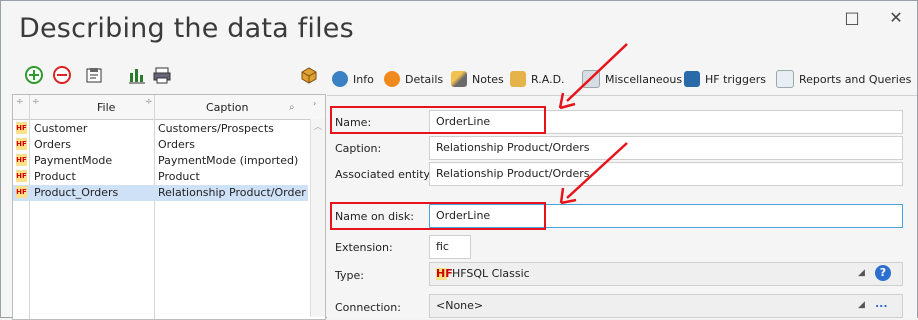 Image resolution: width=918 pixels, height=320 pixels. I want to click on arrow-to-name, so click(593, 76).